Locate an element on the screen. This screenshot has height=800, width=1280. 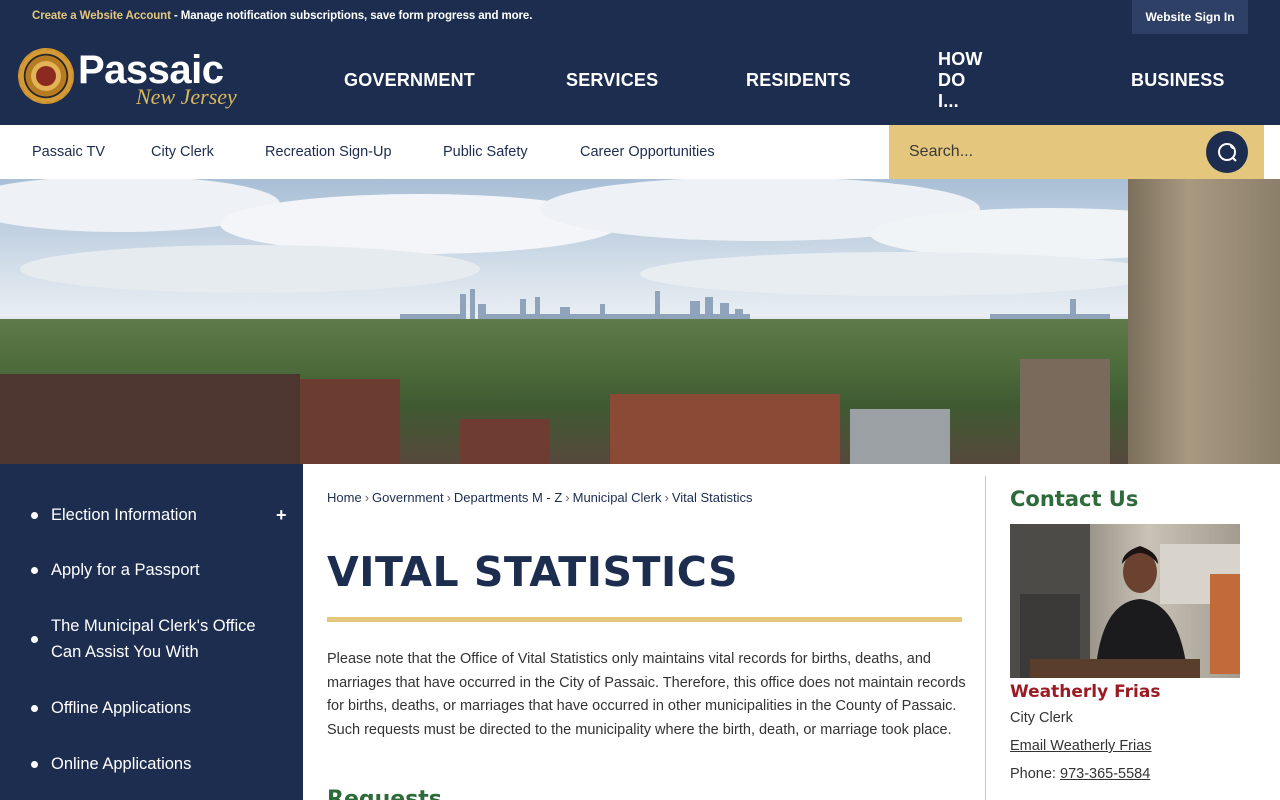
contact-photo is located at coordinates (1125, 601).